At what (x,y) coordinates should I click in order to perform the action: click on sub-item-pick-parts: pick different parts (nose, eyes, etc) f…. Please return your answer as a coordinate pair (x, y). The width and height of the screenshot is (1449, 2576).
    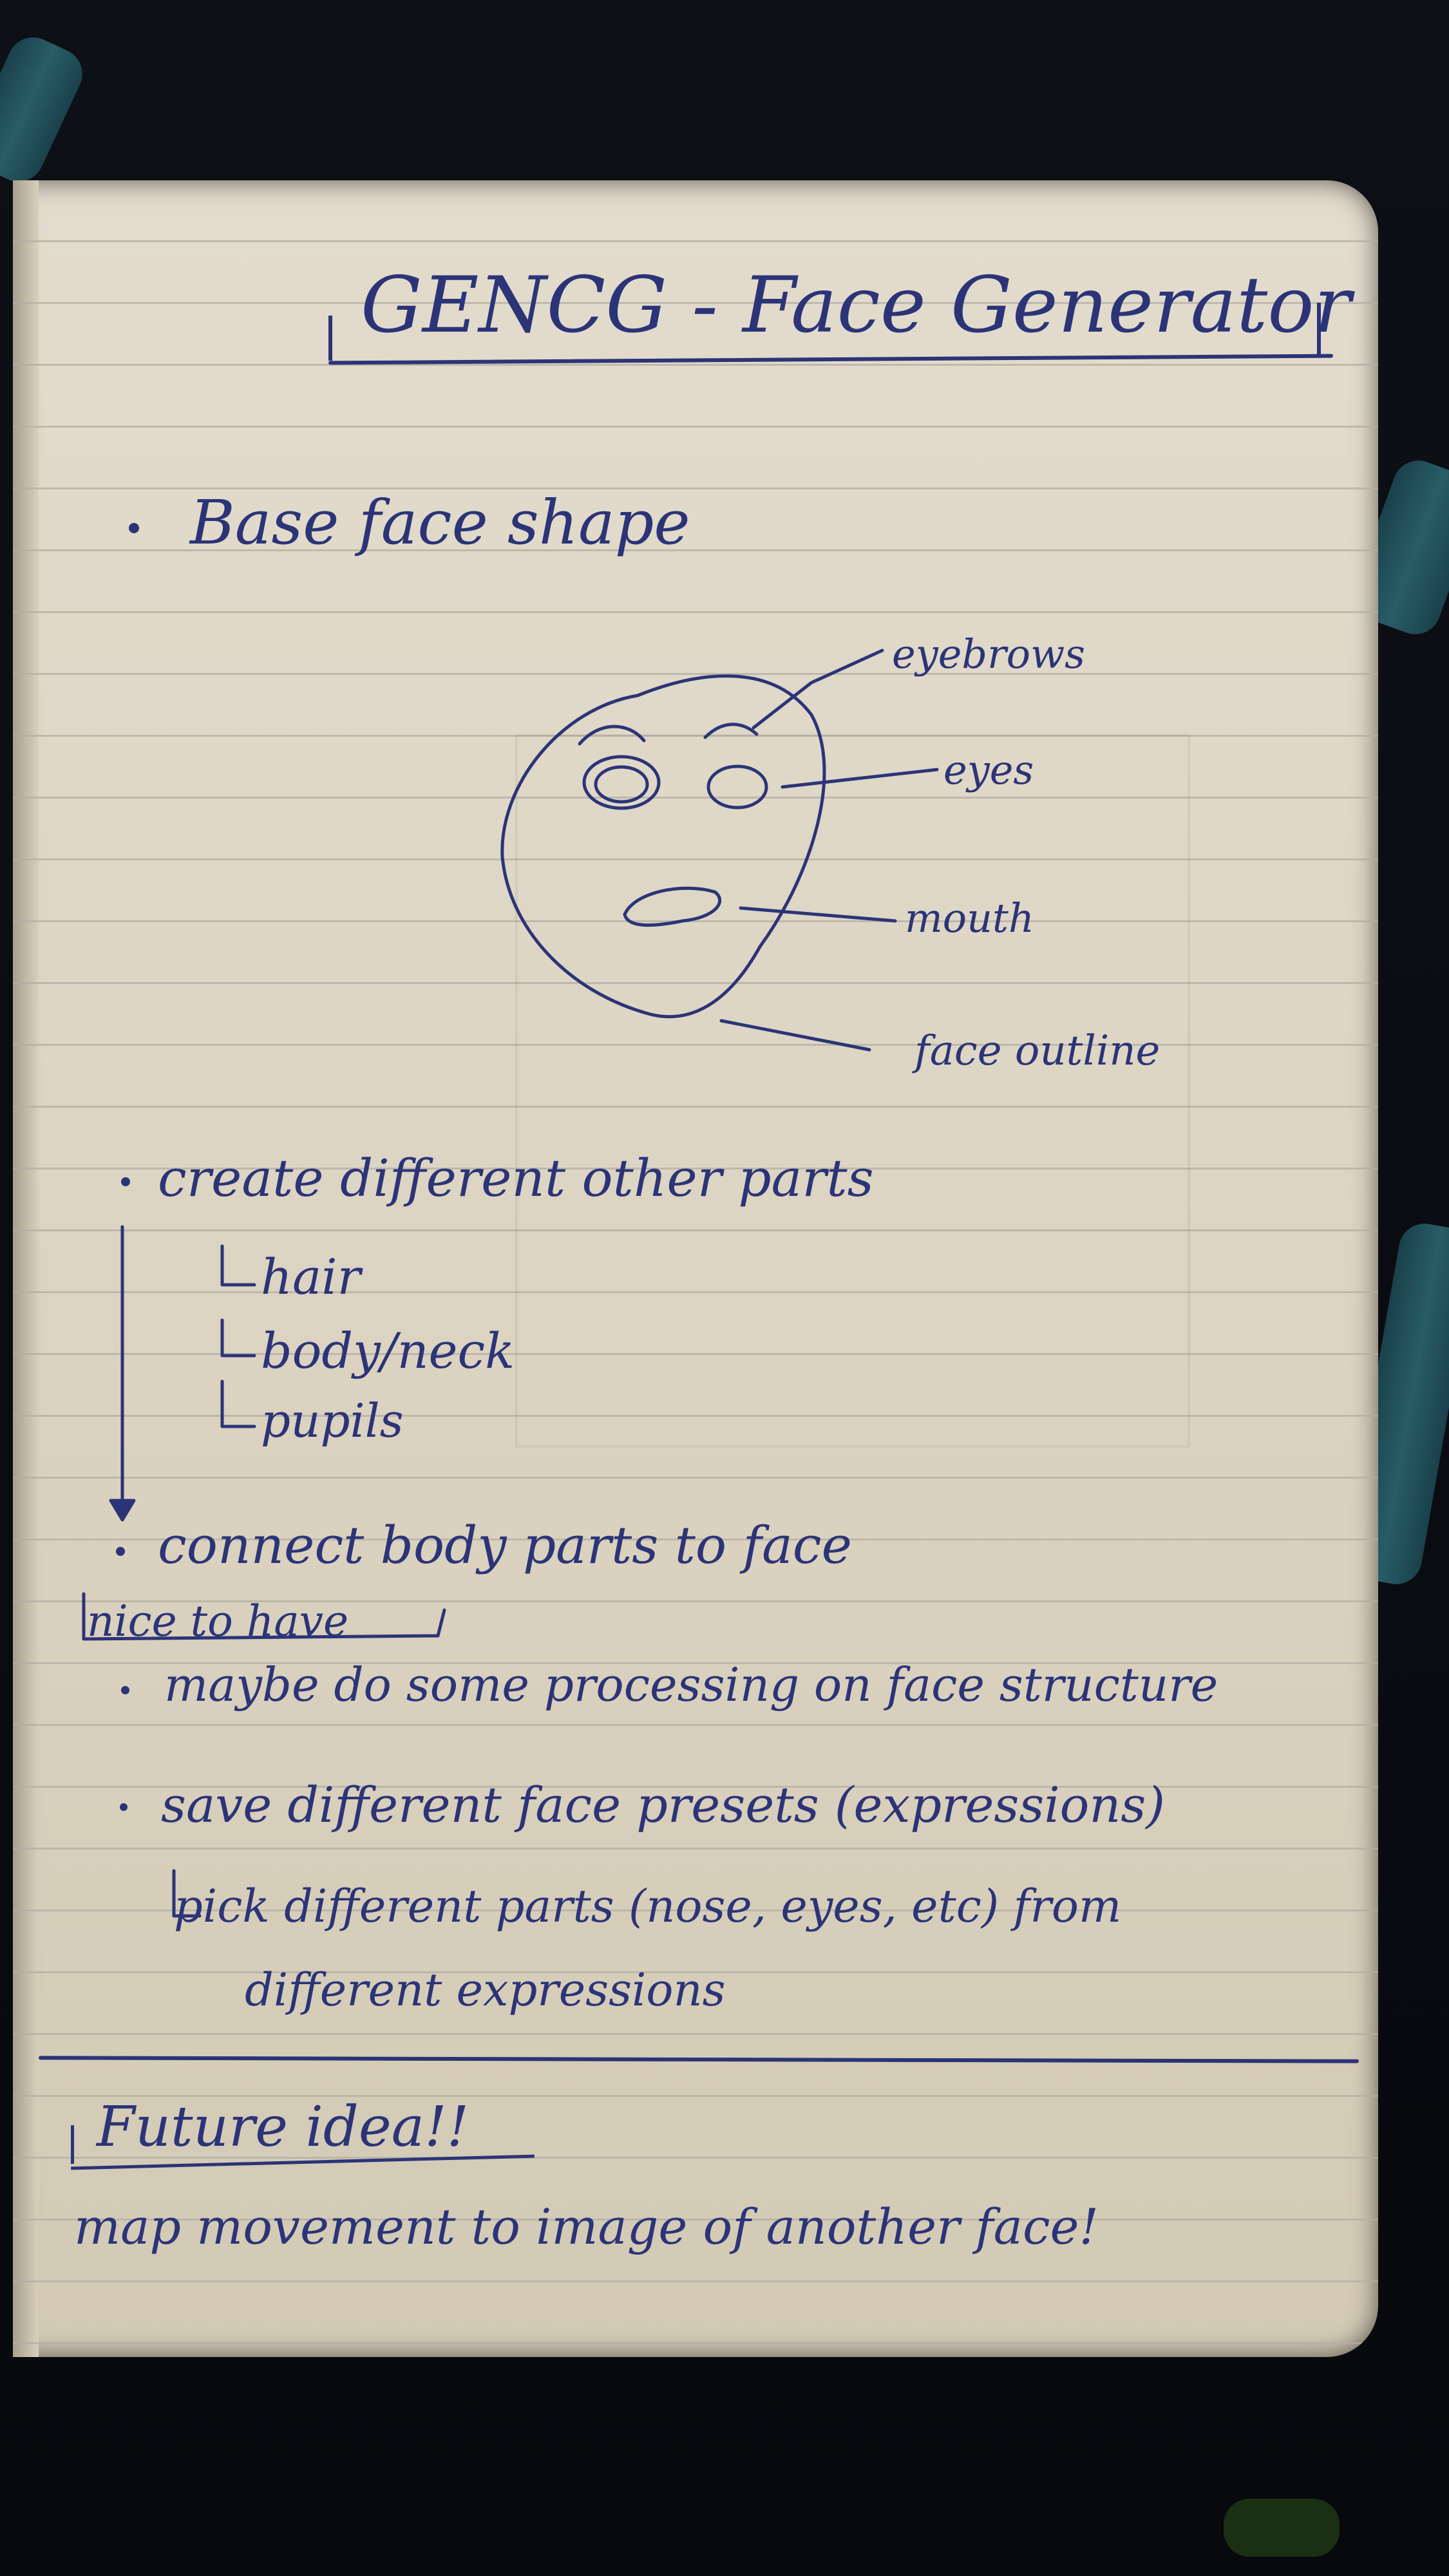
    Looking at the image, I should click on (648, 1907).